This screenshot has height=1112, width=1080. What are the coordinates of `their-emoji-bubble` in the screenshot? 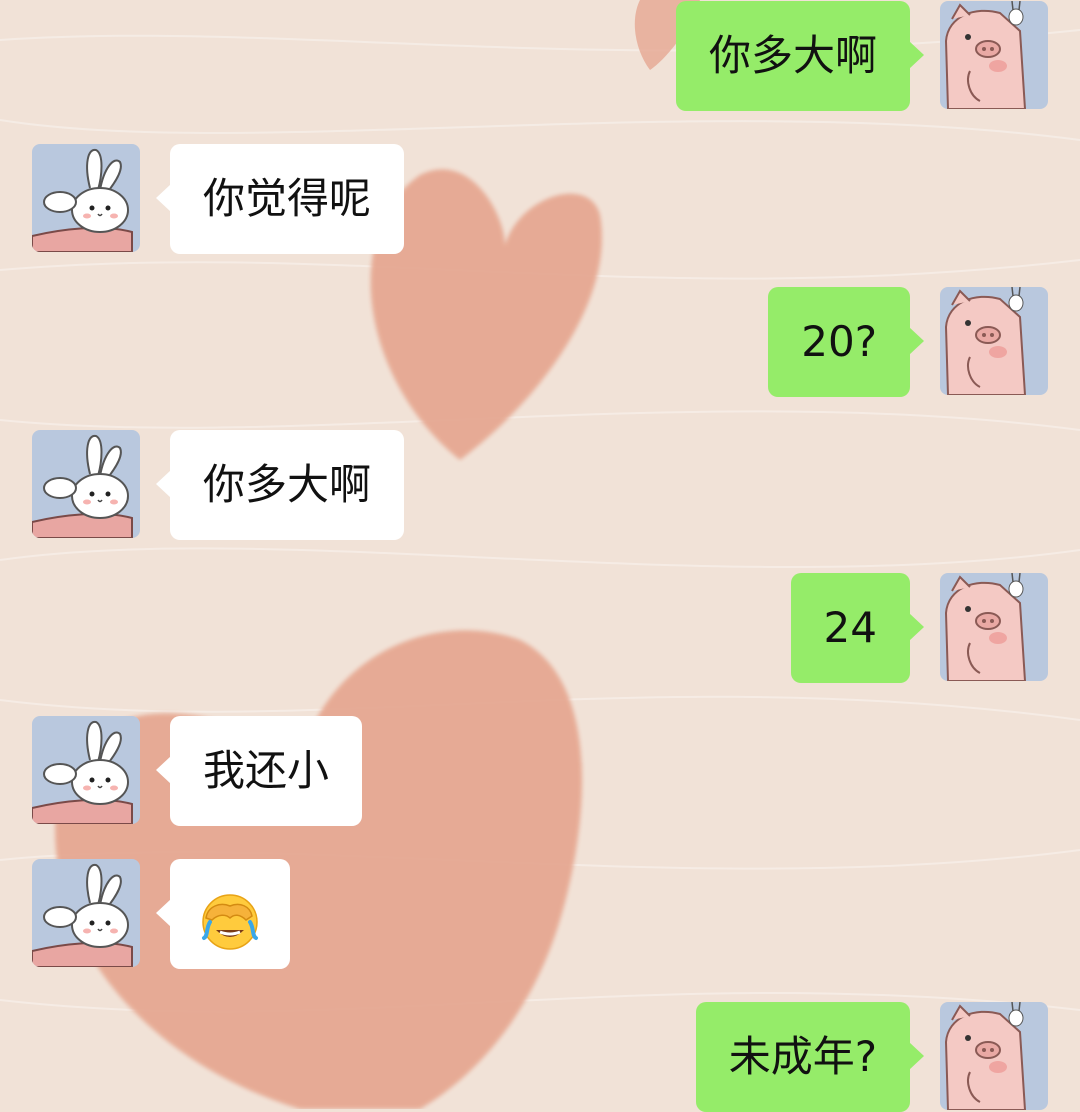 It's located at (223, 914).